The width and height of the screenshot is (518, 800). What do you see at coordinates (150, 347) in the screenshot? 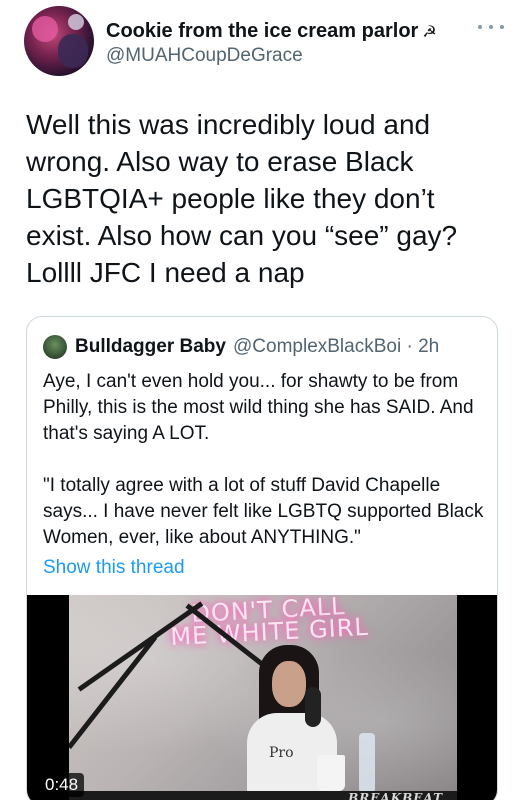
I see `quoted-author-name: Bulldagger Baby` at bounding box center [150, 347].